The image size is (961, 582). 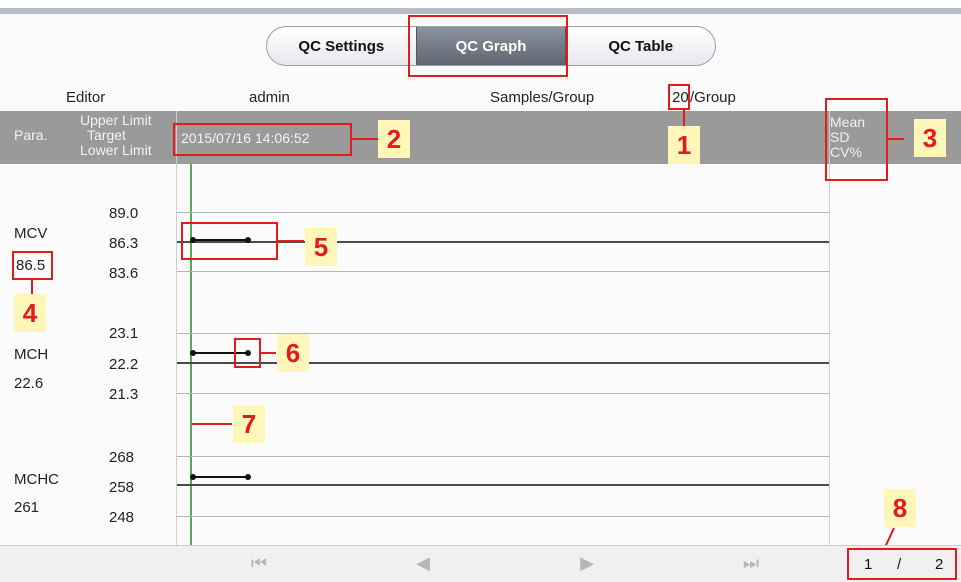 I want to click on editor-value: admin, so click(x=269, y=97).